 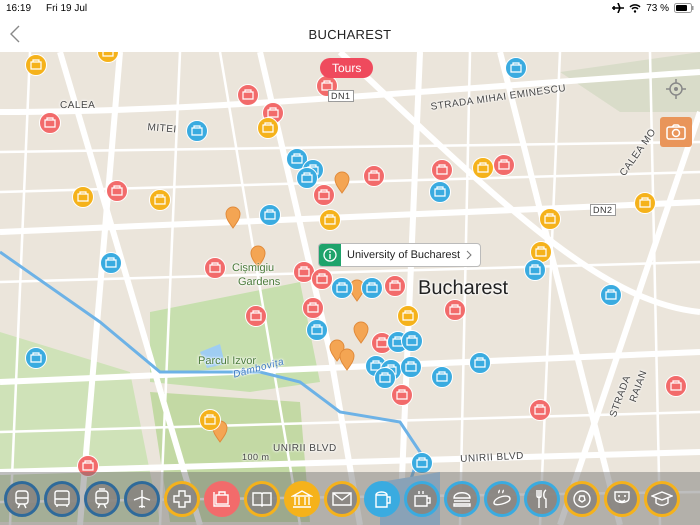 I want to click on battery-icon, so click(x=684, y=8).